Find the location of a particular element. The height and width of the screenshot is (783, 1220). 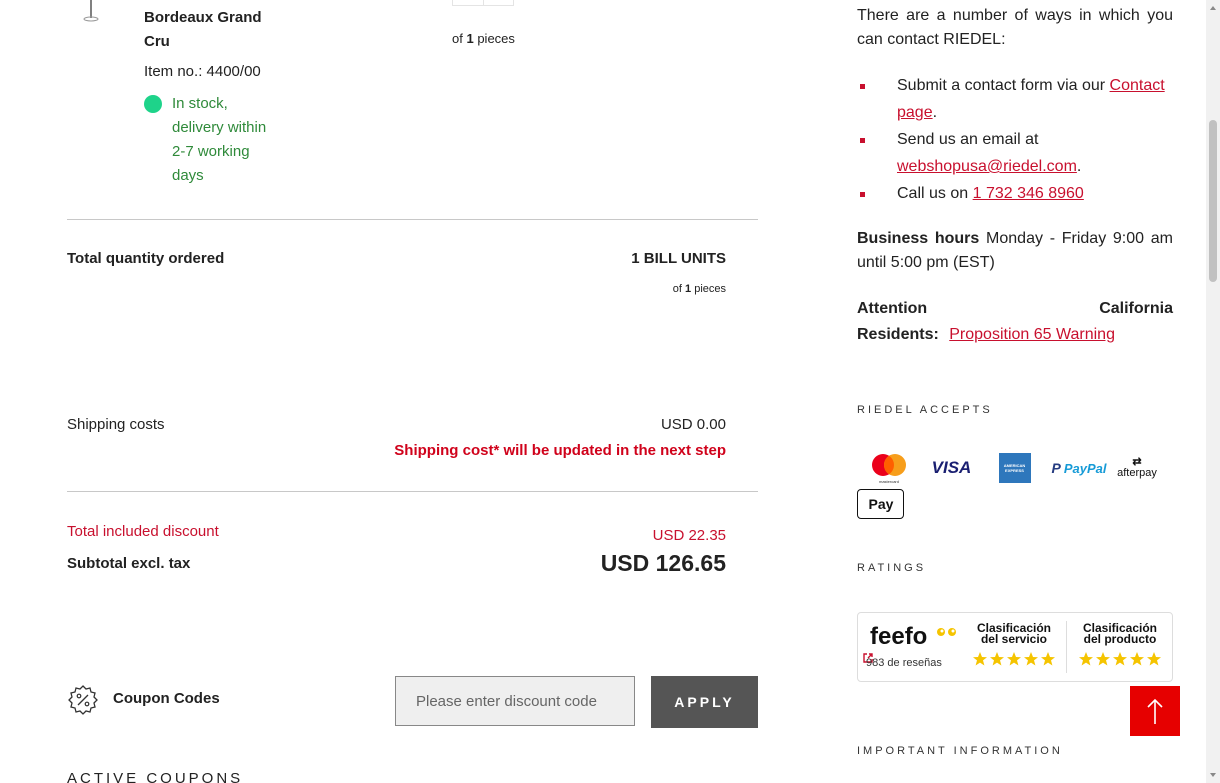

wine-glass-image is located at coordinates (91, 11).